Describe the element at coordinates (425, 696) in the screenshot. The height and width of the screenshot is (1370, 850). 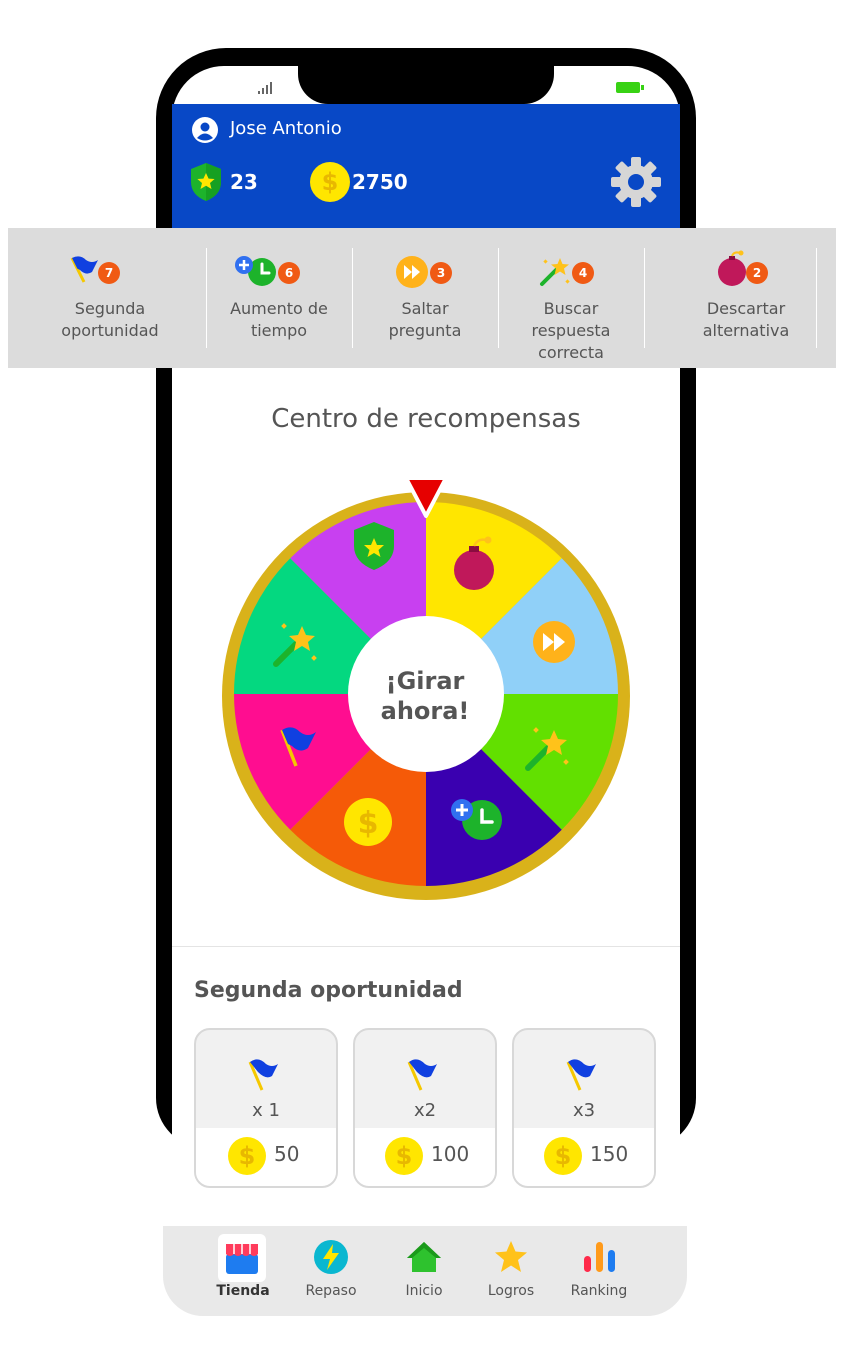
I see `spin-now-button: ¡Girar ahora!` at that location.